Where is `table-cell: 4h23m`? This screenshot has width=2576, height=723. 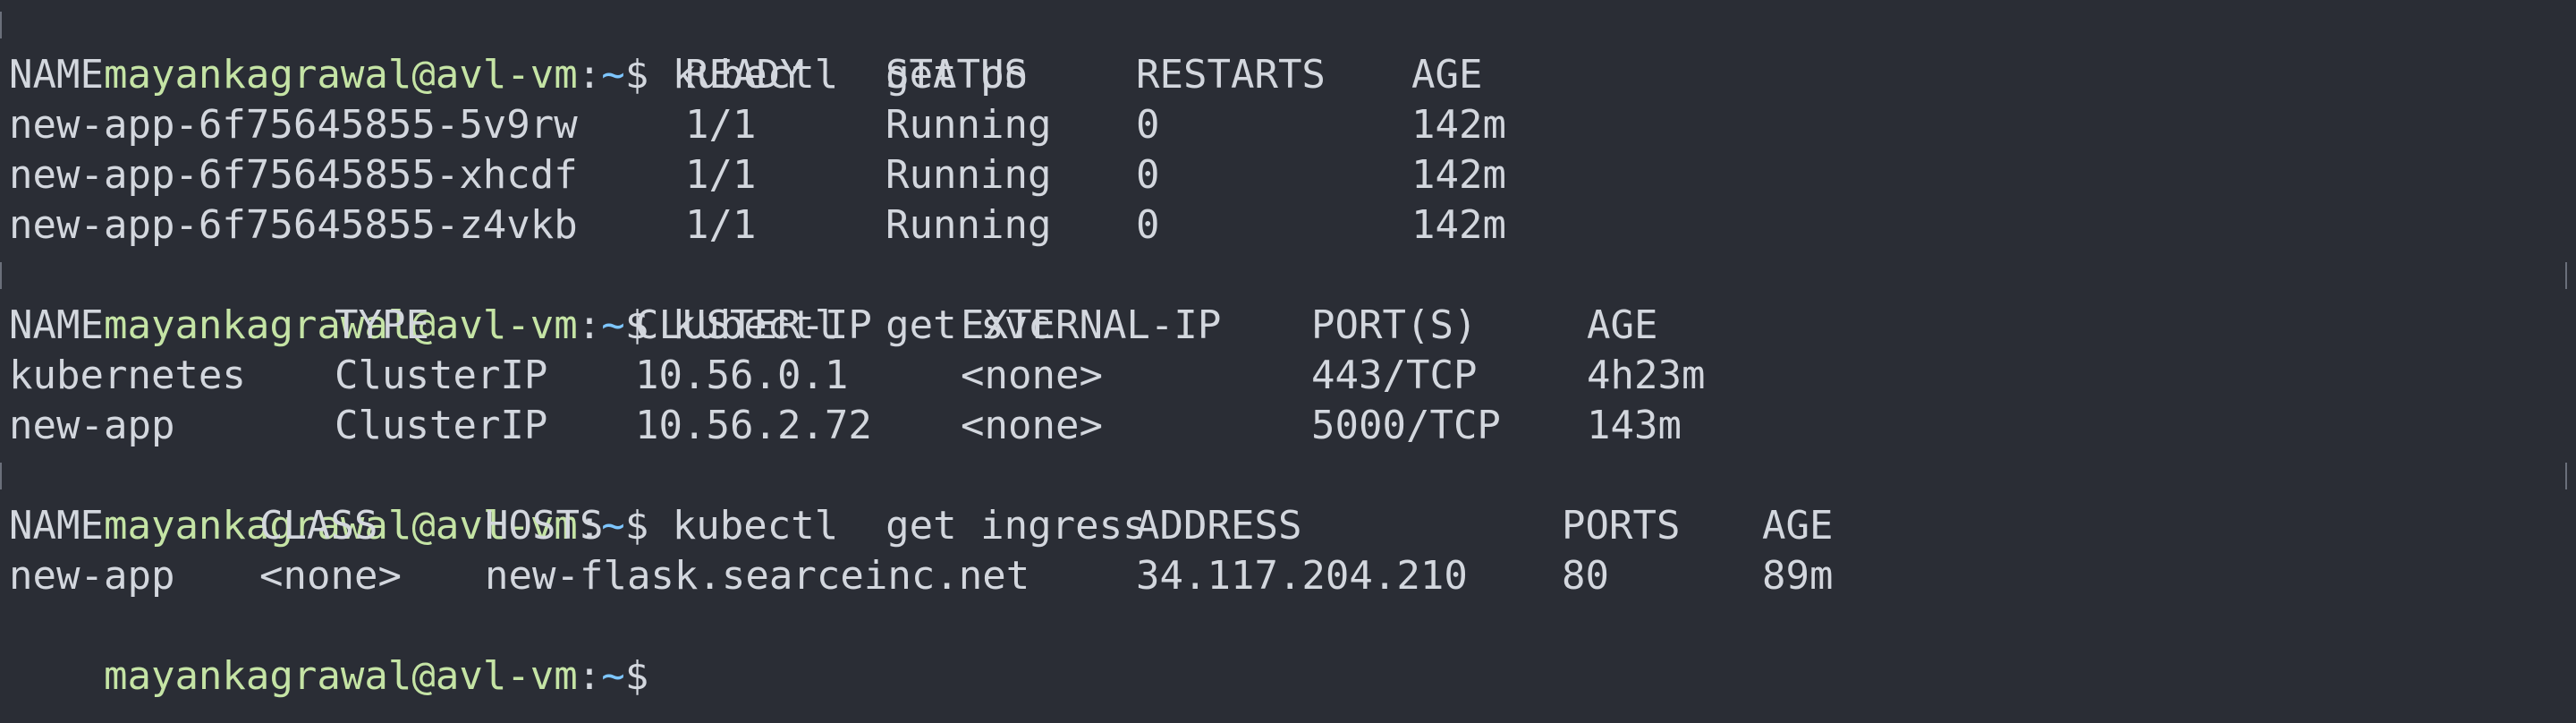
table-cell: 4h23m is located at coordinates (1646, 375).